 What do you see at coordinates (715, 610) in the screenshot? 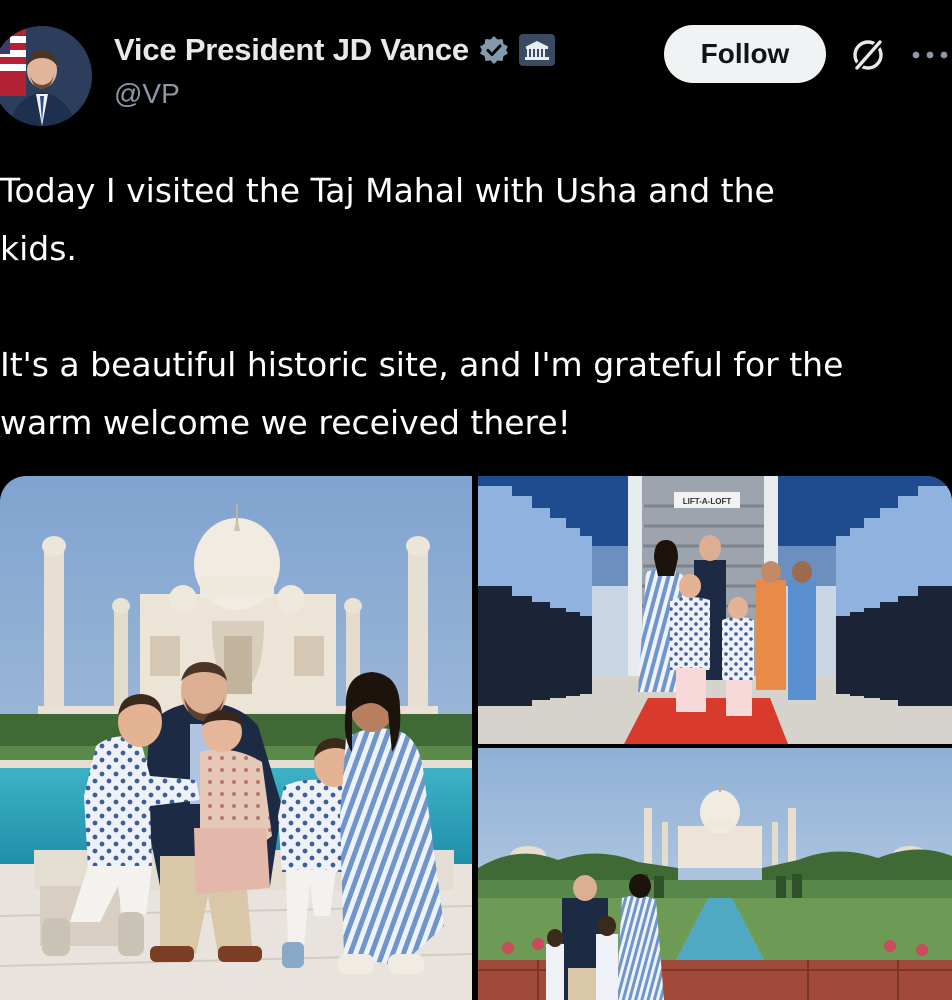
I see `media-photo-arrival-honor-guard: LIFT-A-LOFT` at bounding box center [715, 610].